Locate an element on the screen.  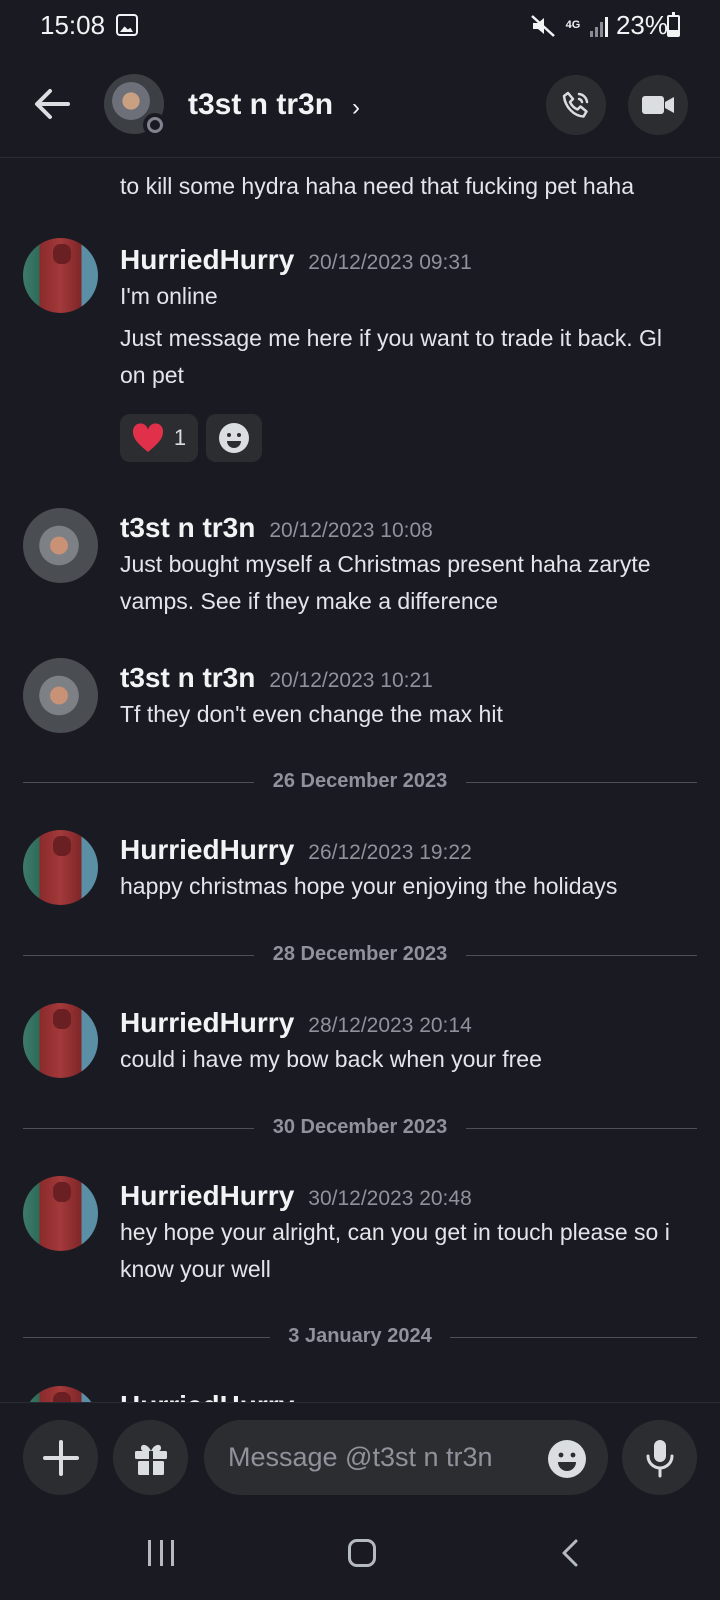
phone-icon is located at coordinates (575, 104).